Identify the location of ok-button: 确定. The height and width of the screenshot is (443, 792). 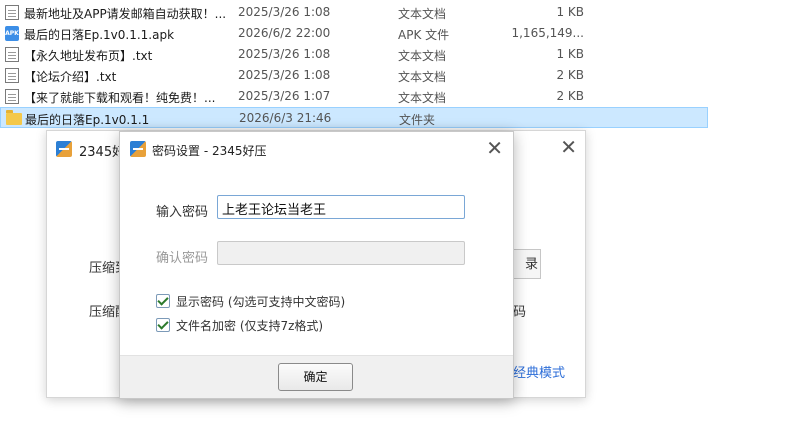
(315, 377).